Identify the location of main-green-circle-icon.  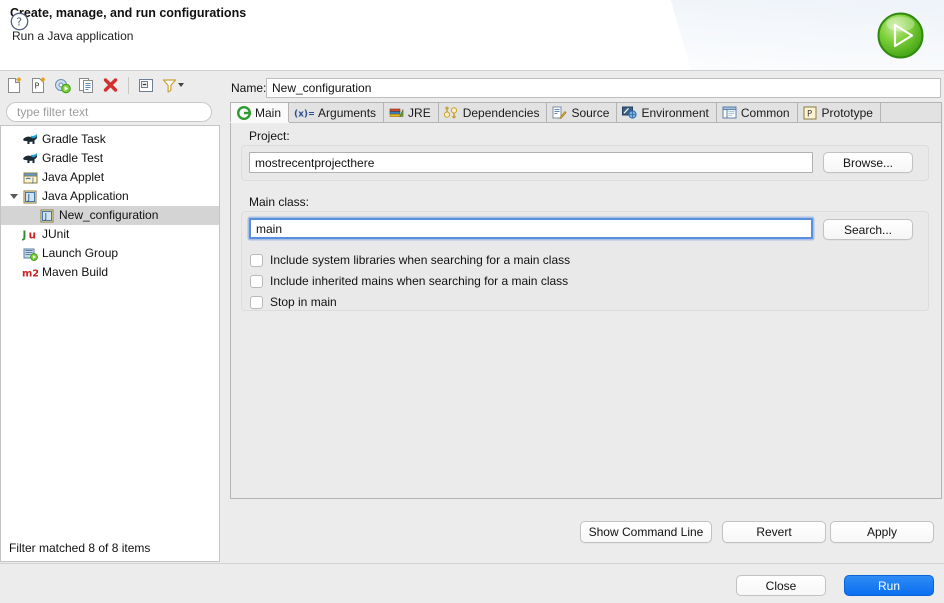
(243, 112).